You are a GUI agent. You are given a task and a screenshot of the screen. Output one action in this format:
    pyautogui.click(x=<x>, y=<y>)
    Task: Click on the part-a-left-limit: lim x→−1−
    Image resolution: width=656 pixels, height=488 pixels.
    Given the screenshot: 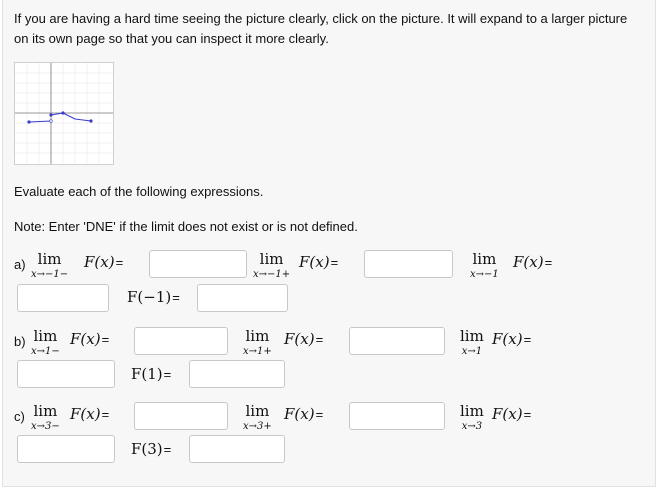 What is the action you would take?
    pyautogui.click(x=50, y=265)
    